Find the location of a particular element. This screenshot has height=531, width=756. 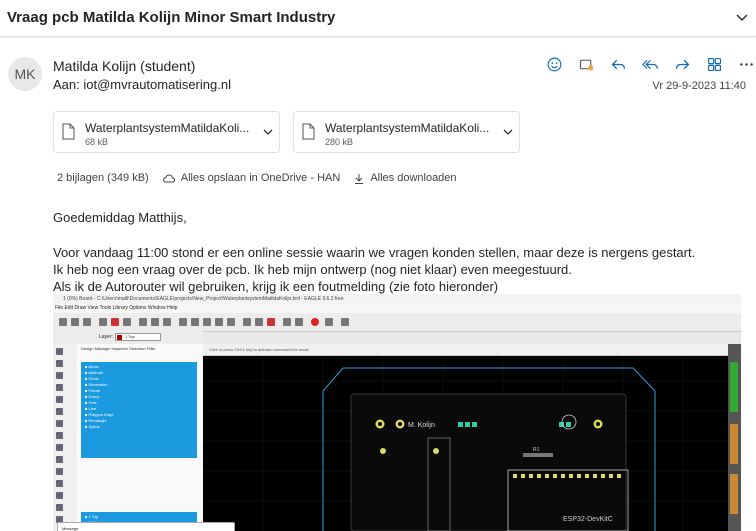

download-icon is located at coordinates (359, 178).